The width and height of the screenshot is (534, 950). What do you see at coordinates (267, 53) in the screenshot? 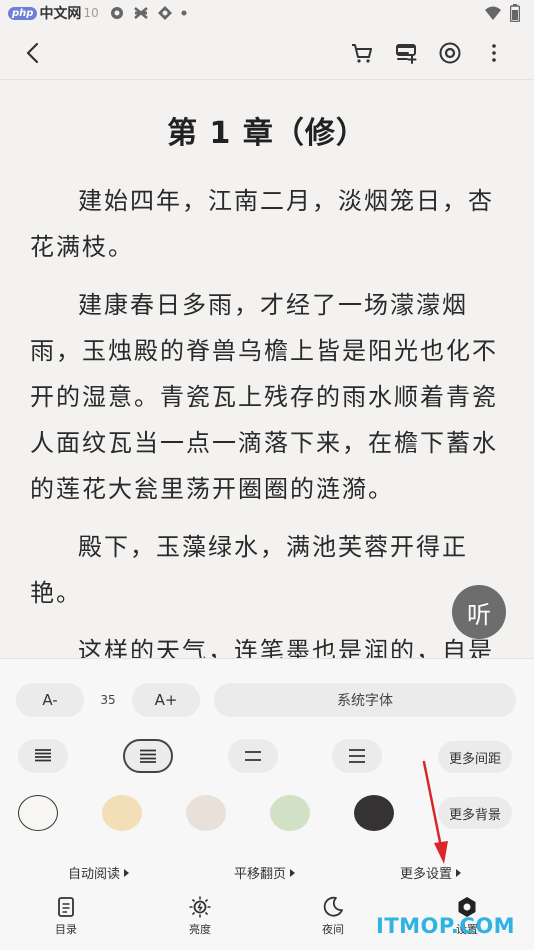
I see `app-bar` at bounding box center [267, 53].